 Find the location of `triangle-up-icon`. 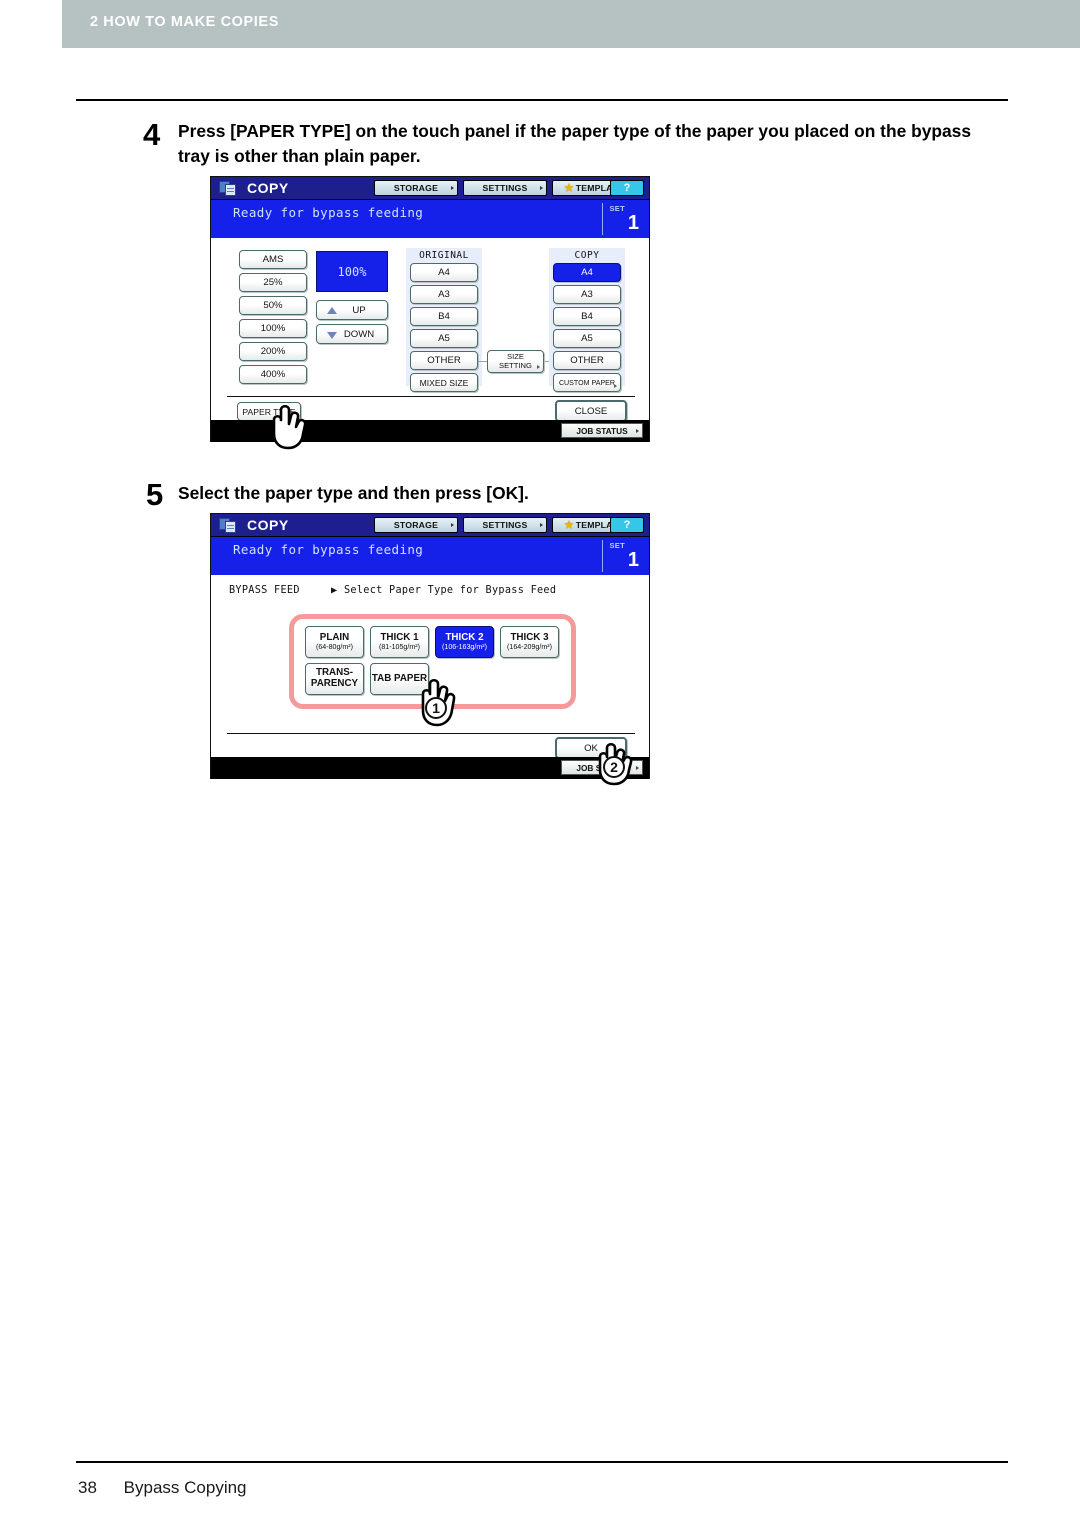

triangle-up-icon is located at coordinates (332, 310).